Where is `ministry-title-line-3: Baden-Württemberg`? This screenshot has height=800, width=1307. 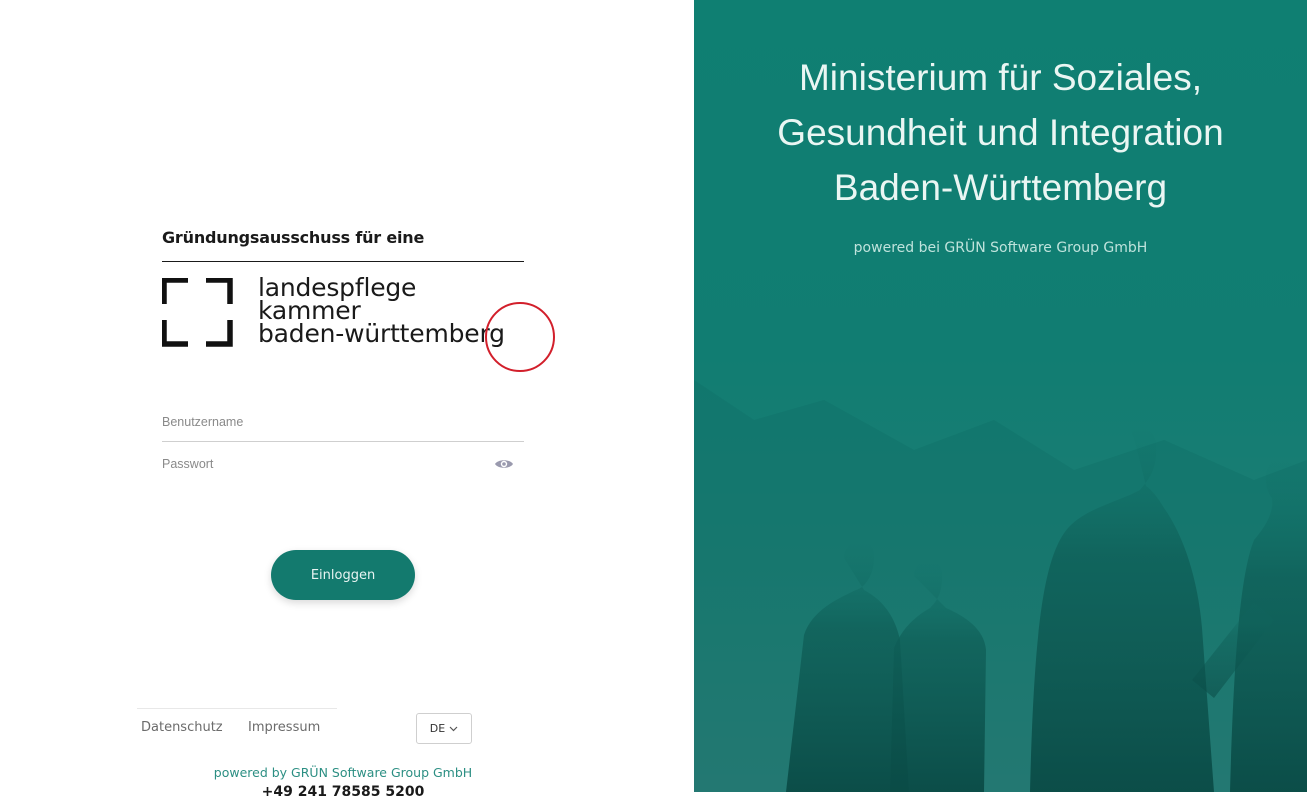 ministry-title-line-3: Baden-Württemberg is located at coordinates (1000, 187).